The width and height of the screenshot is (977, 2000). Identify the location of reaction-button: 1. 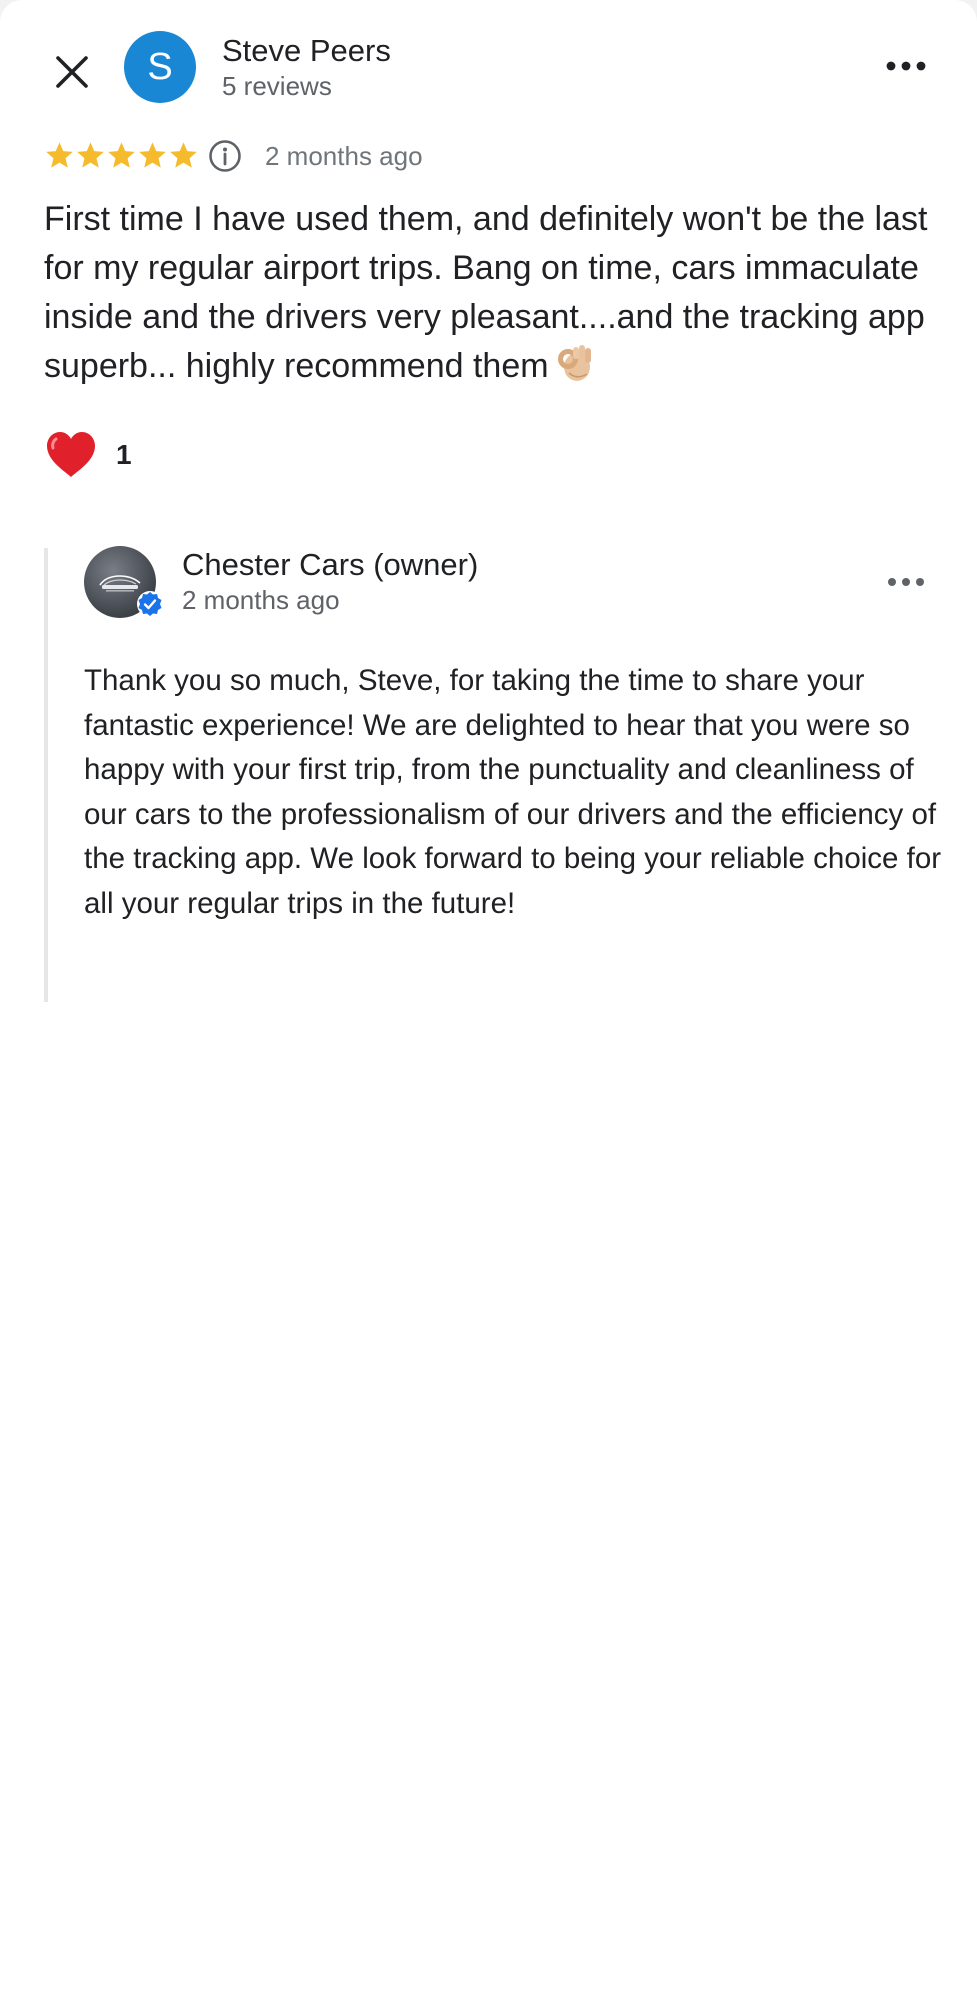
(88, 455).